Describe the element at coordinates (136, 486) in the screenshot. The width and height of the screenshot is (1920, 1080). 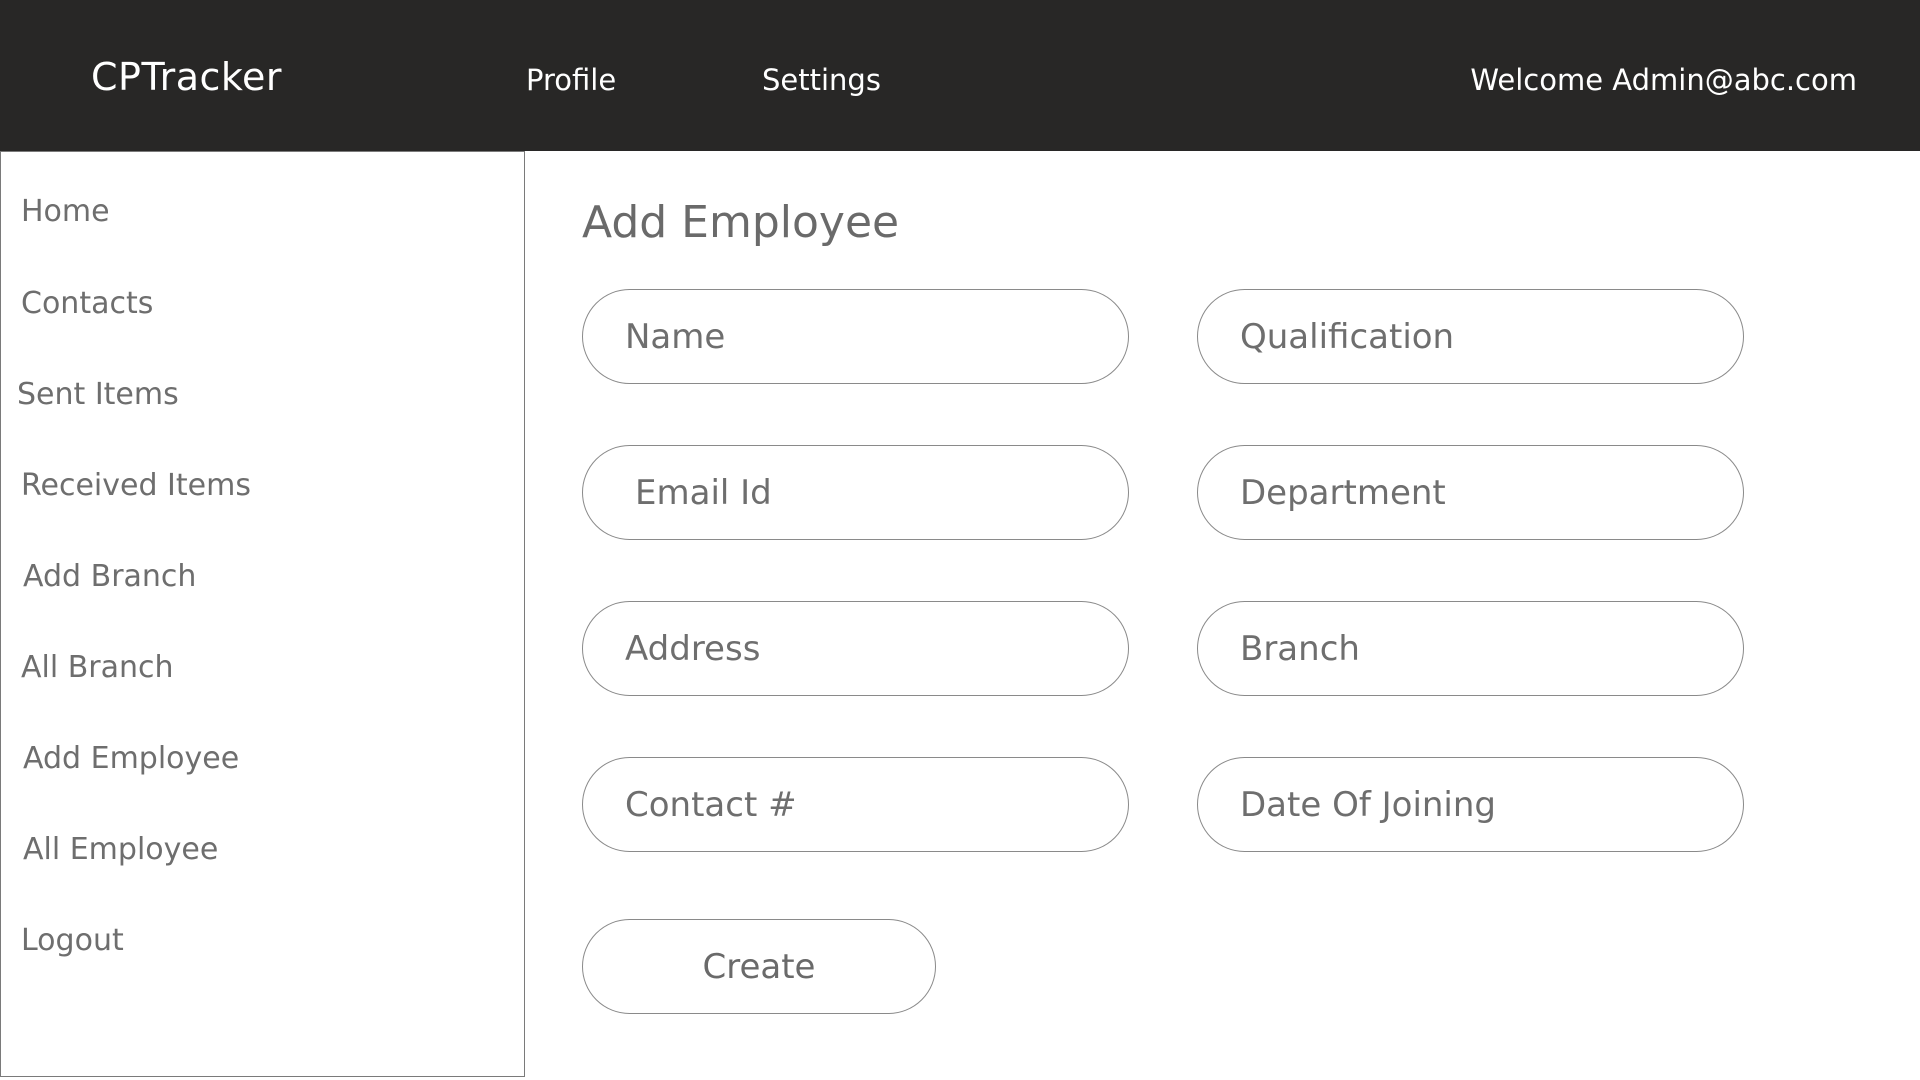
I see `sidebar-item-received-items: Received Items` at that location.